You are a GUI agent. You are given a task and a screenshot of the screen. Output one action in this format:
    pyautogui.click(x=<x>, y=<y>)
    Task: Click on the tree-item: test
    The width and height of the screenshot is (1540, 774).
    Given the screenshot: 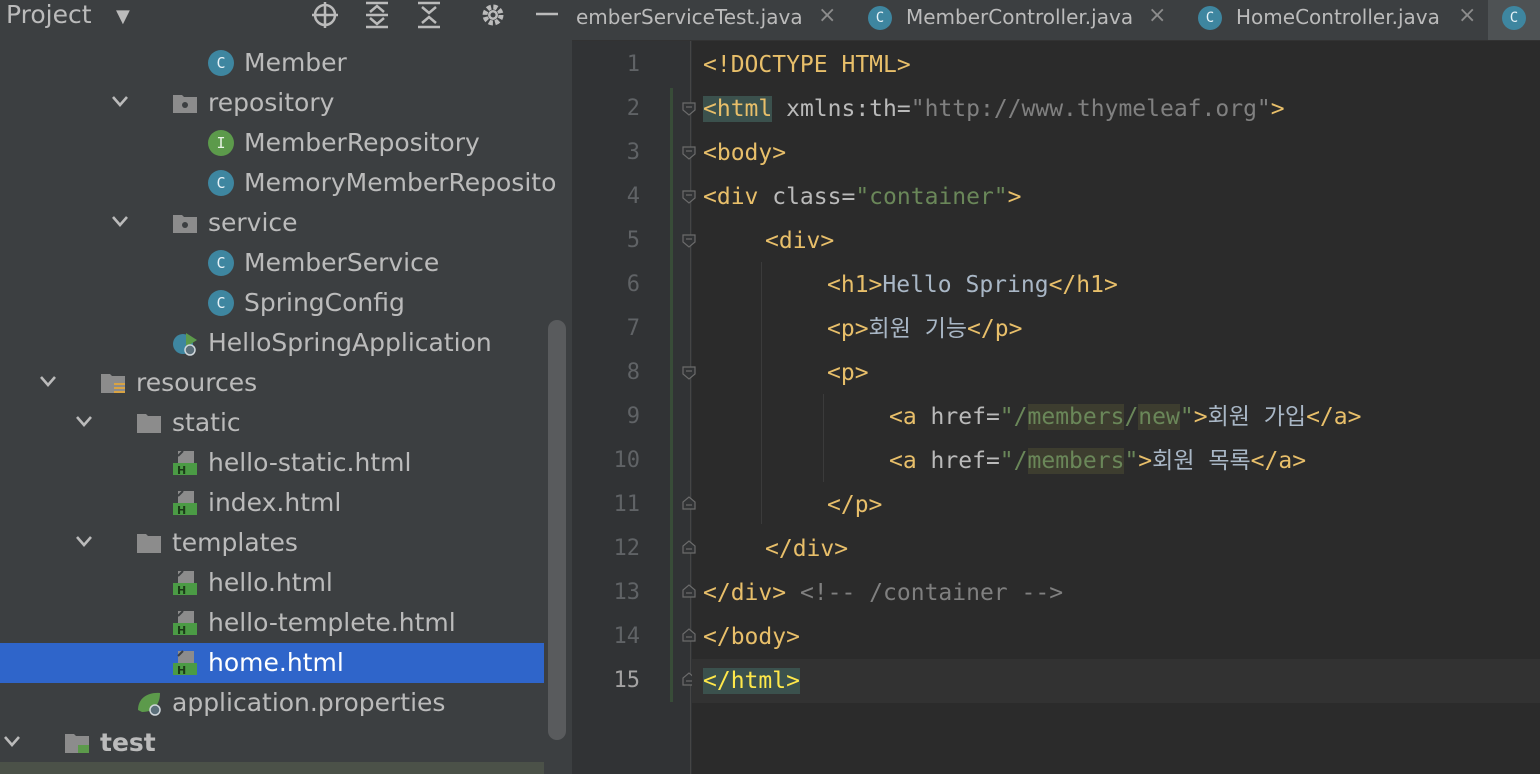 What is the action you would take?
    pyautogui.click(x=272, y=743)
    